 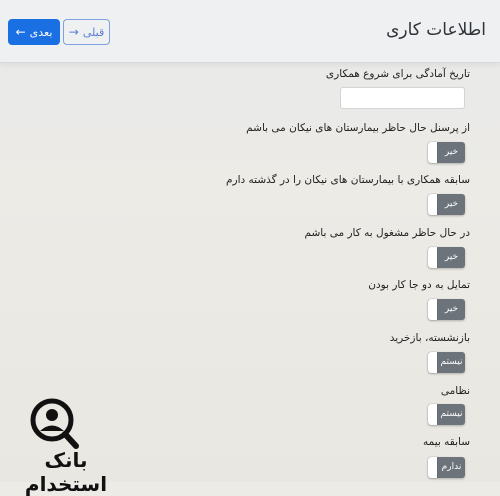 What do you see at coordinates (402, 98) in the screenshot?
I see `start-date-input` at bounding box center [402, 98].